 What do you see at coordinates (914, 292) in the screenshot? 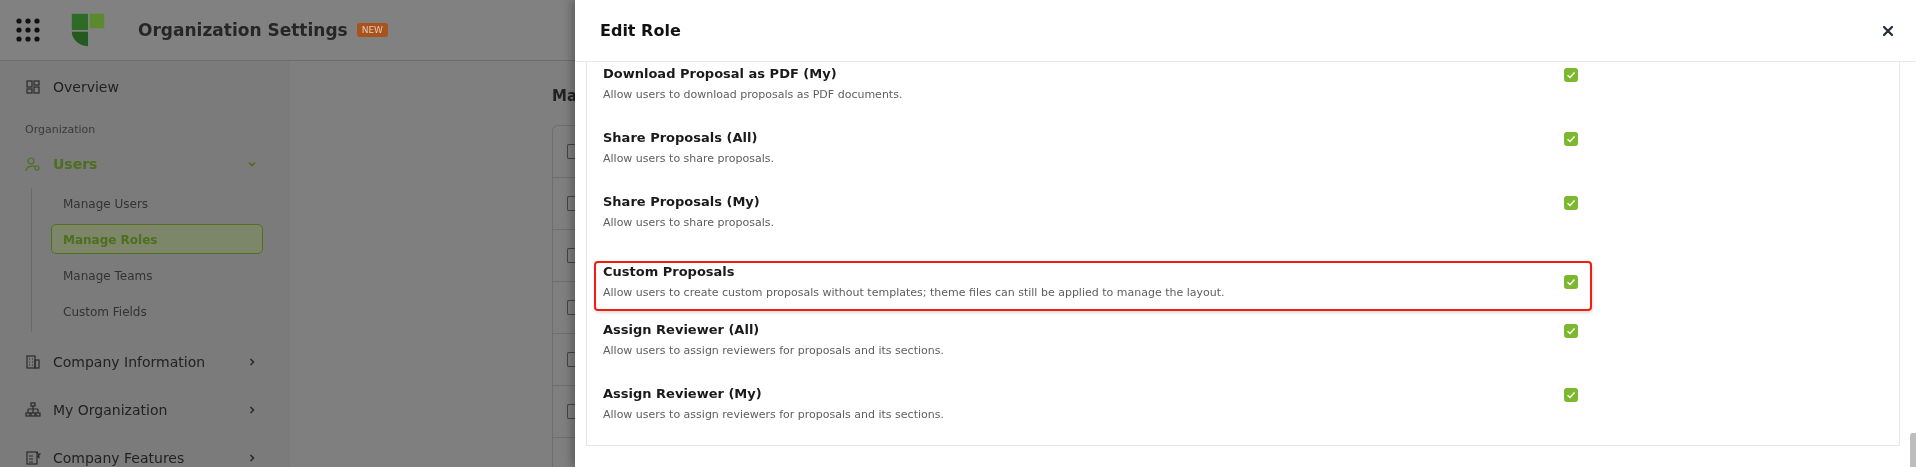
I see `permission-description: Allow users to create custom proposals without templates; theme files can still be applied to manage the layout.` at bounding box center [914, 292].